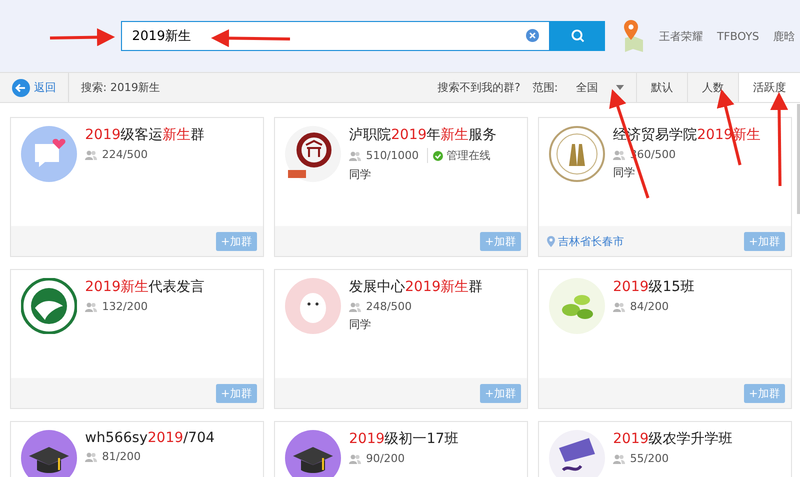 The width and height of the screenshot is (800, 477). I want to click on search-button, so click(577, 36).